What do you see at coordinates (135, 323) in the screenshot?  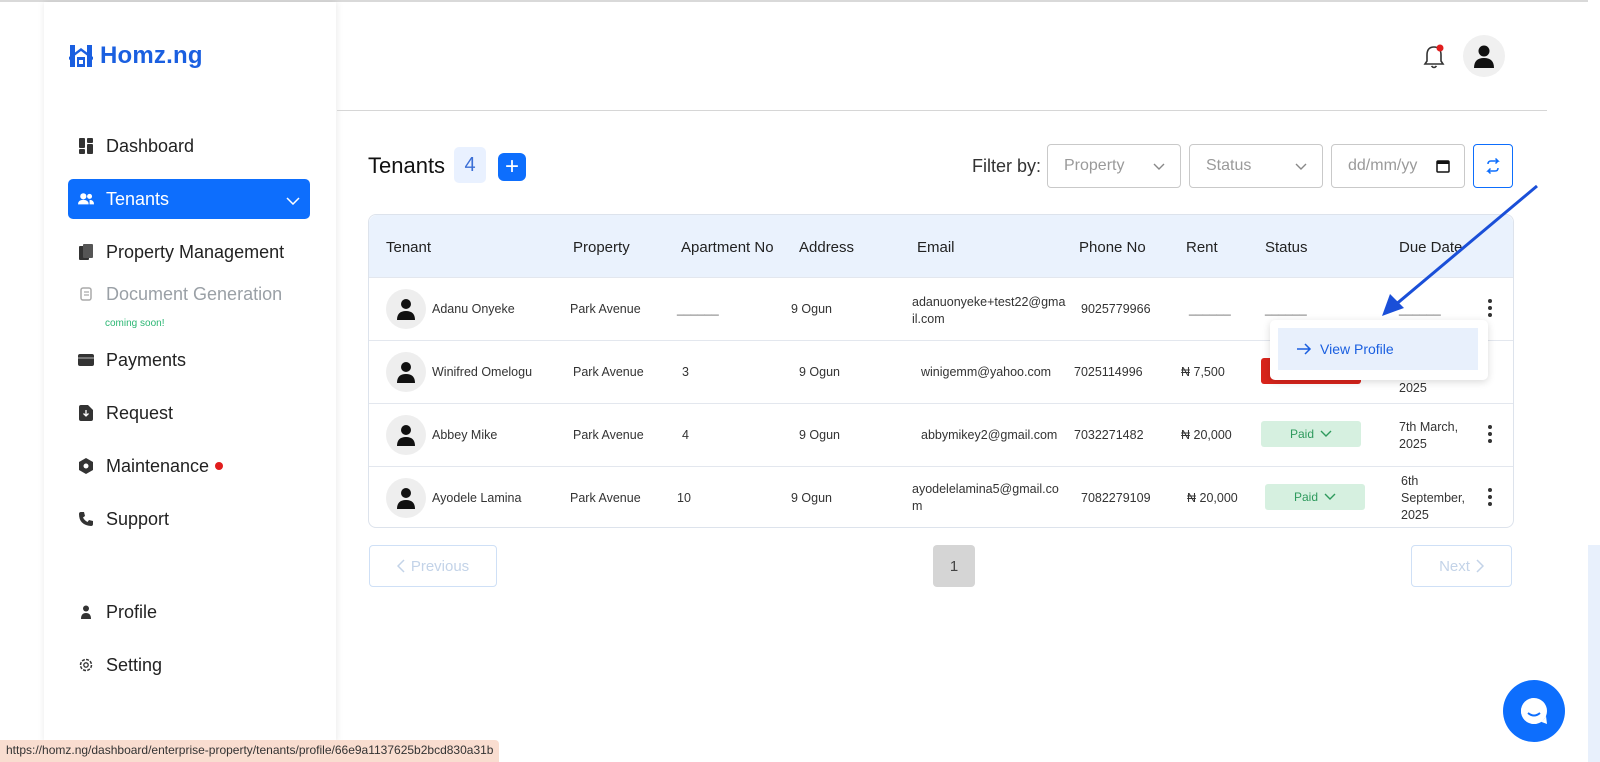 I see `coming-soon-label: coming soon!` at bounding box center [135, 323].